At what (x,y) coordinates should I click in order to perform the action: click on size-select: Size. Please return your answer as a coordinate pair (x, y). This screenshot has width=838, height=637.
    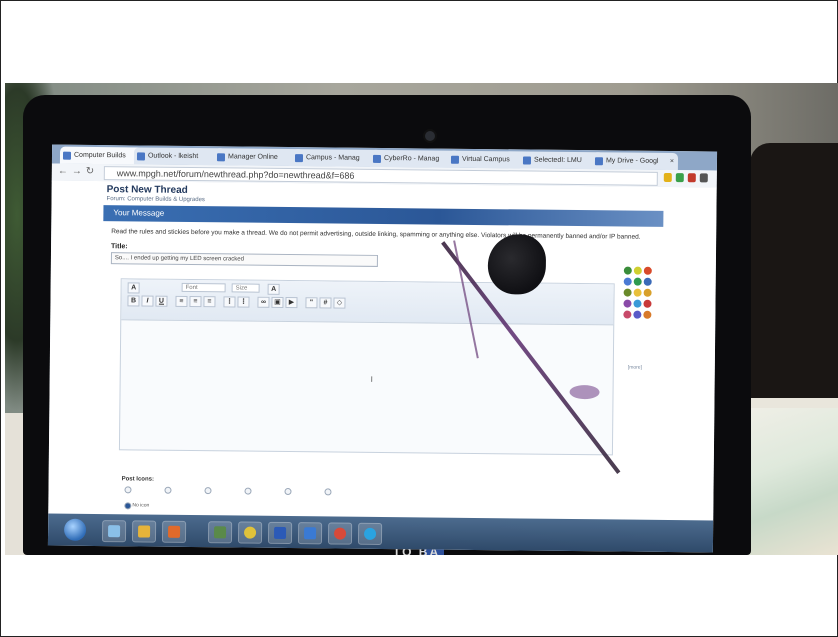
    Looking at the image, I should click on (245, 288).